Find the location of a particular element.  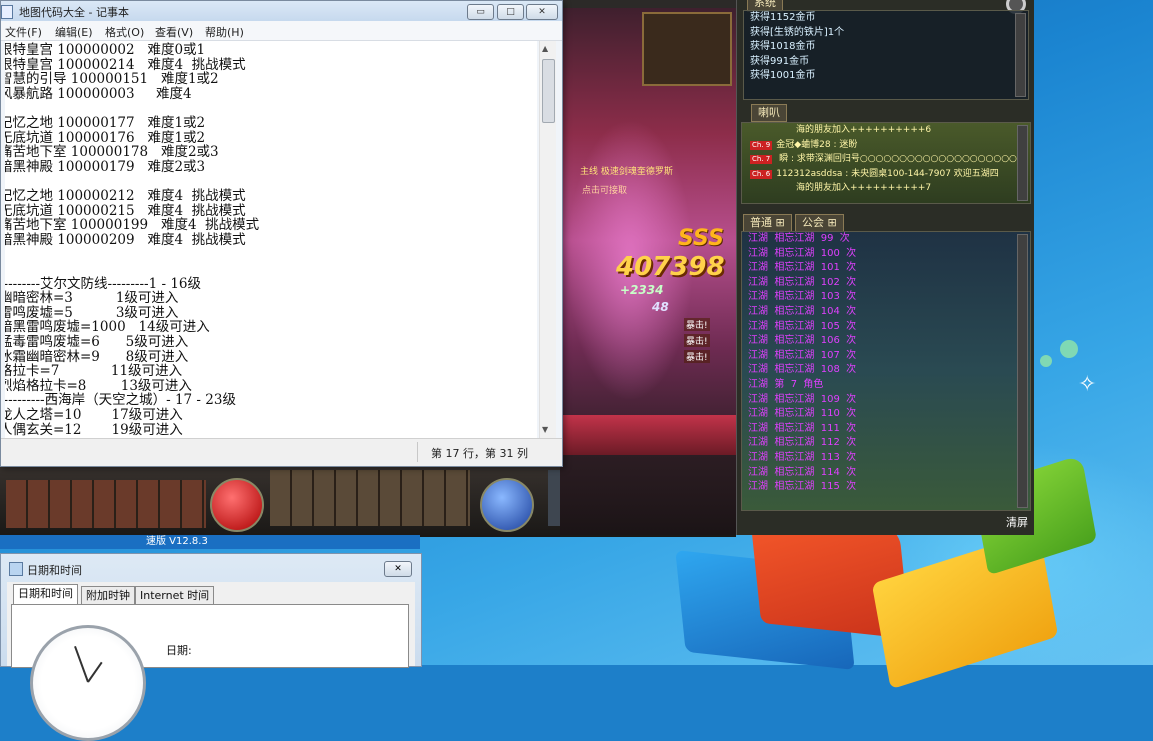

chat-message: 江湖 相忘江湖 108 次 is located at coordinates (802, 370).